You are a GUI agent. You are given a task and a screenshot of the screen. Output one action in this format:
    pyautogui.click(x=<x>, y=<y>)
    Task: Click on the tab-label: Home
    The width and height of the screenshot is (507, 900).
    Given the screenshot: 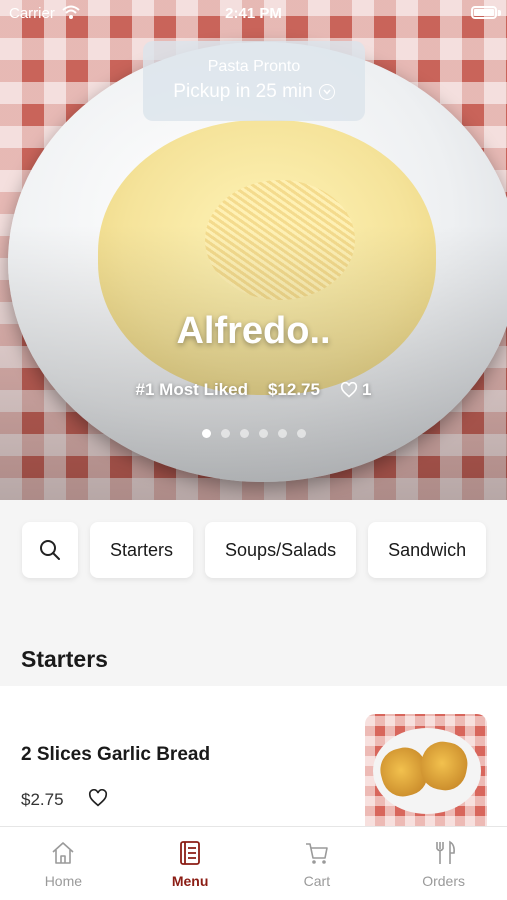 What is the action you would take?
    pyautogui.click(x=63, y=881)
    